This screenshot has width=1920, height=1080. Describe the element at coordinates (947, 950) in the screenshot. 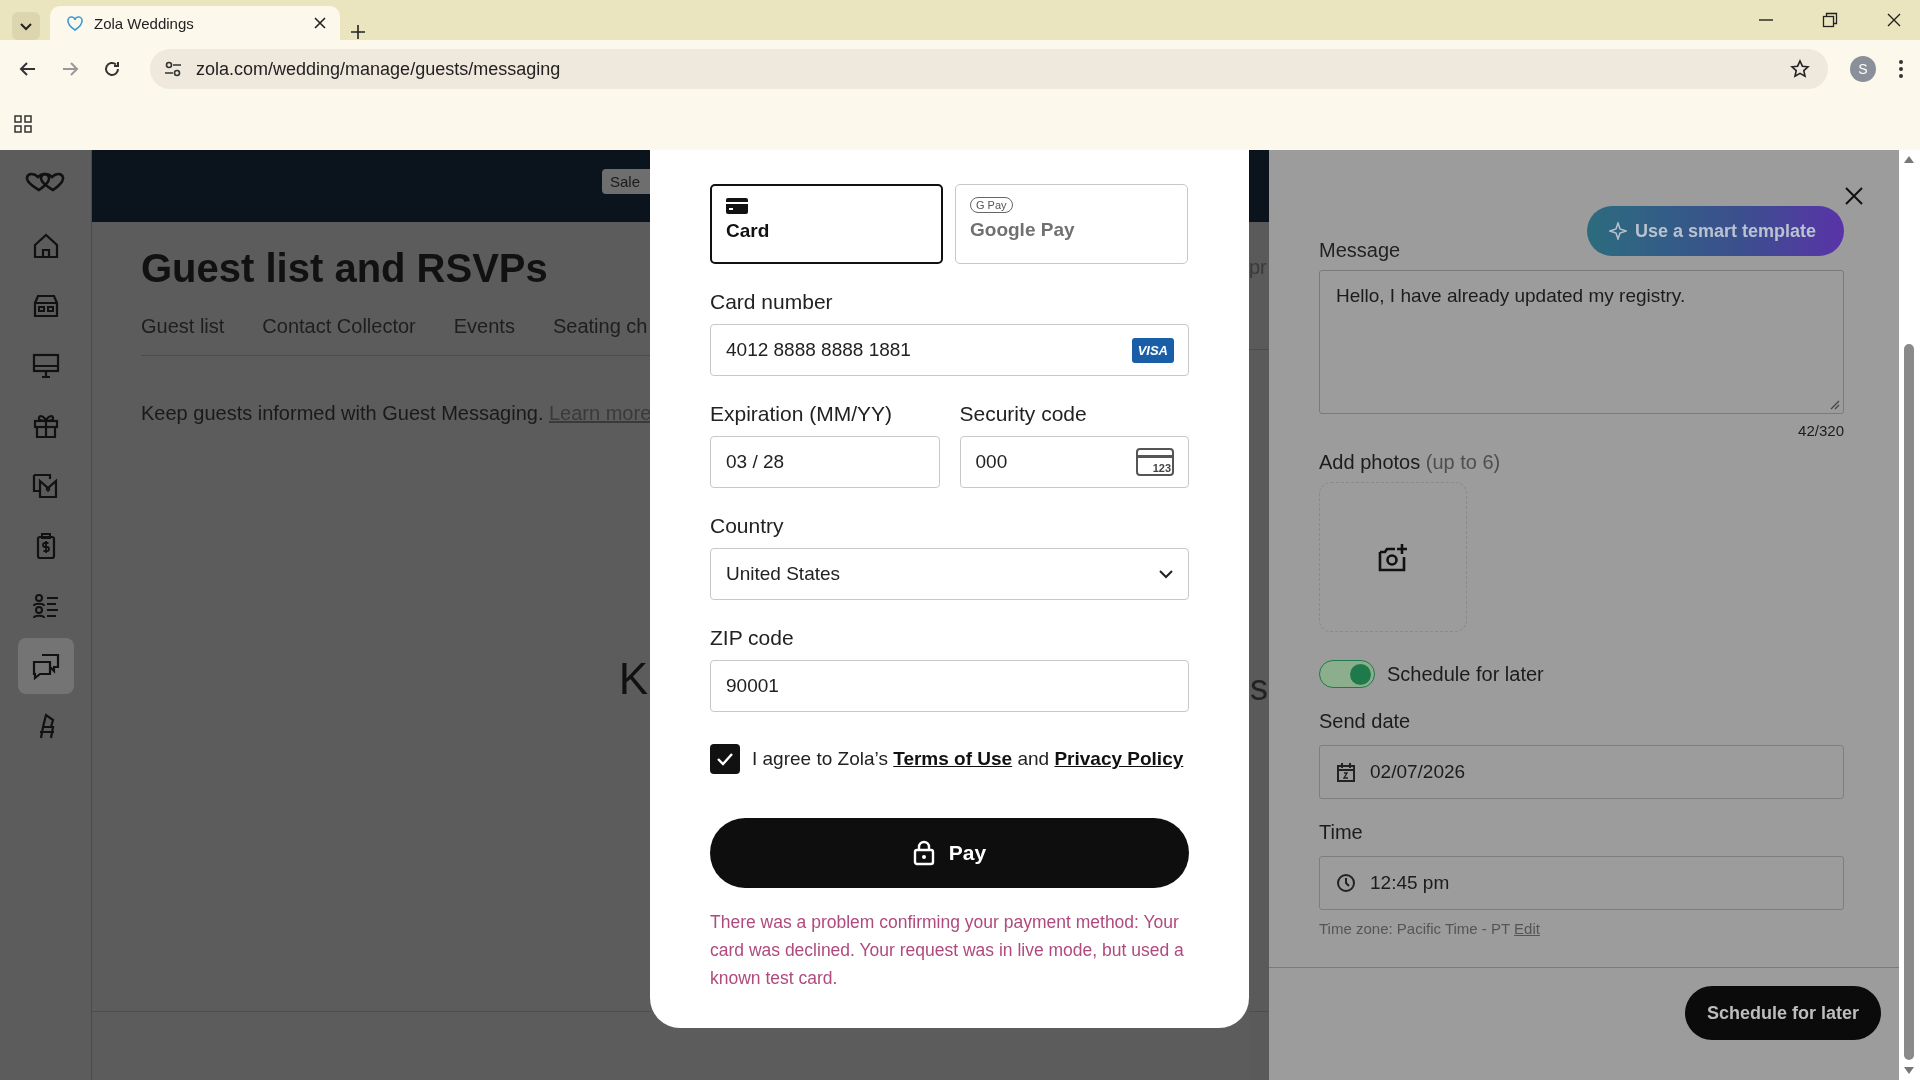

I see `error-message: There was a problem confirming your payment method: Your card was declined. Your request was in live mode, but used a known test card.` at that location.